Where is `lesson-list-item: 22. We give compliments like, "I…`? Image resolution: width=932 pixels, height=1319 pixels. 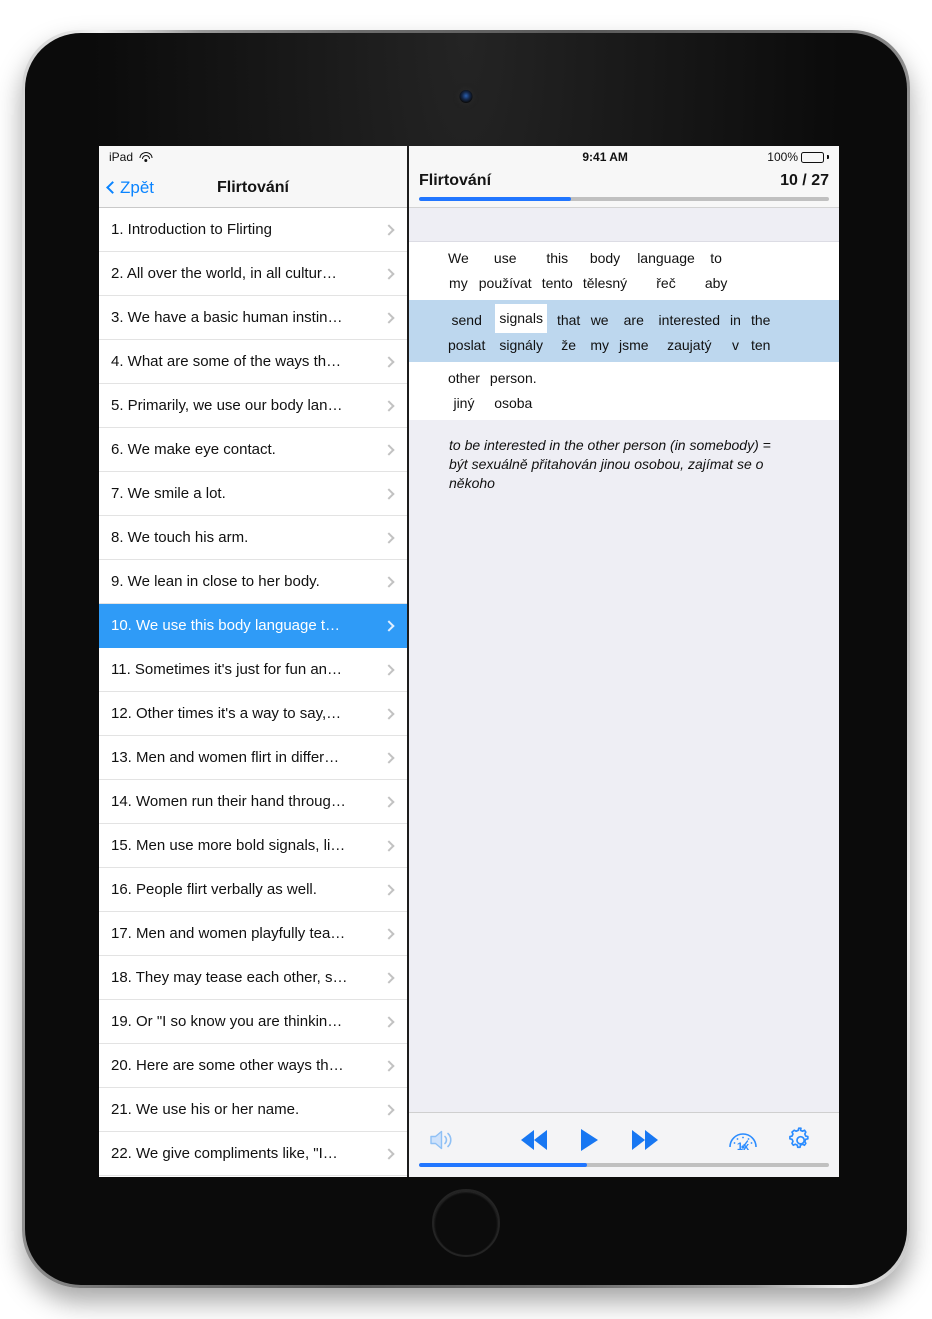
lesson-list-item: 22. We give compliments like, "I… is located at coordinates (253, 1154).